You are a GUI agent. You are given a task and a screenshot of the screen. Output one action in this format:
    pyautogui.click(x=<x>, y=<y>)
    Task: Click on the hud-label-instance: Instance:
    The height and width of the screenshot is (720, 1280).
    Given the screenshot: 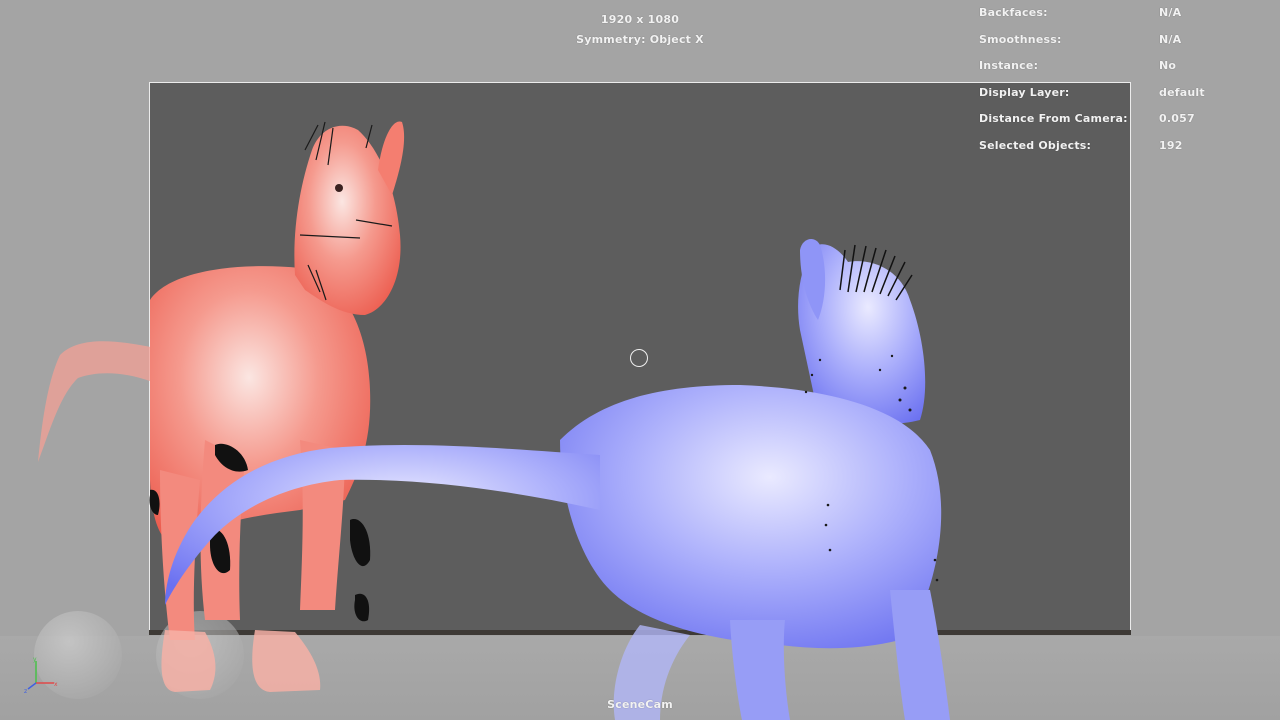 What is the action you would take?
    pyautogui.click(x=1009, y=65)
    